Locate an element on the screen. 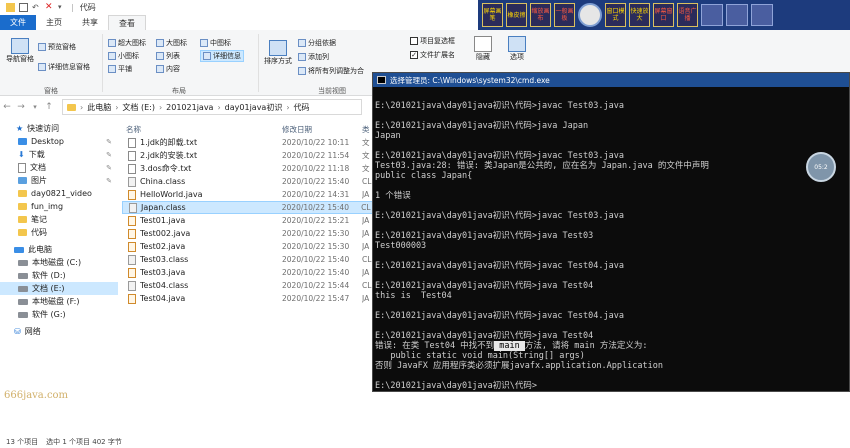 Image resolution: width=850 pixels, height=448 pixels. nav-label: Desktop is located at coordinates (47, 141).